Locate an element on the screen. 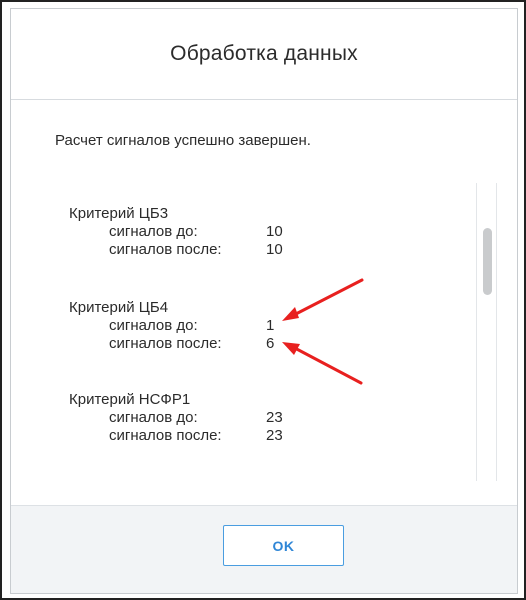 The image size is (526, 600). signals-before-row: сигналов до: 1 is located at coordinates (171, 326).